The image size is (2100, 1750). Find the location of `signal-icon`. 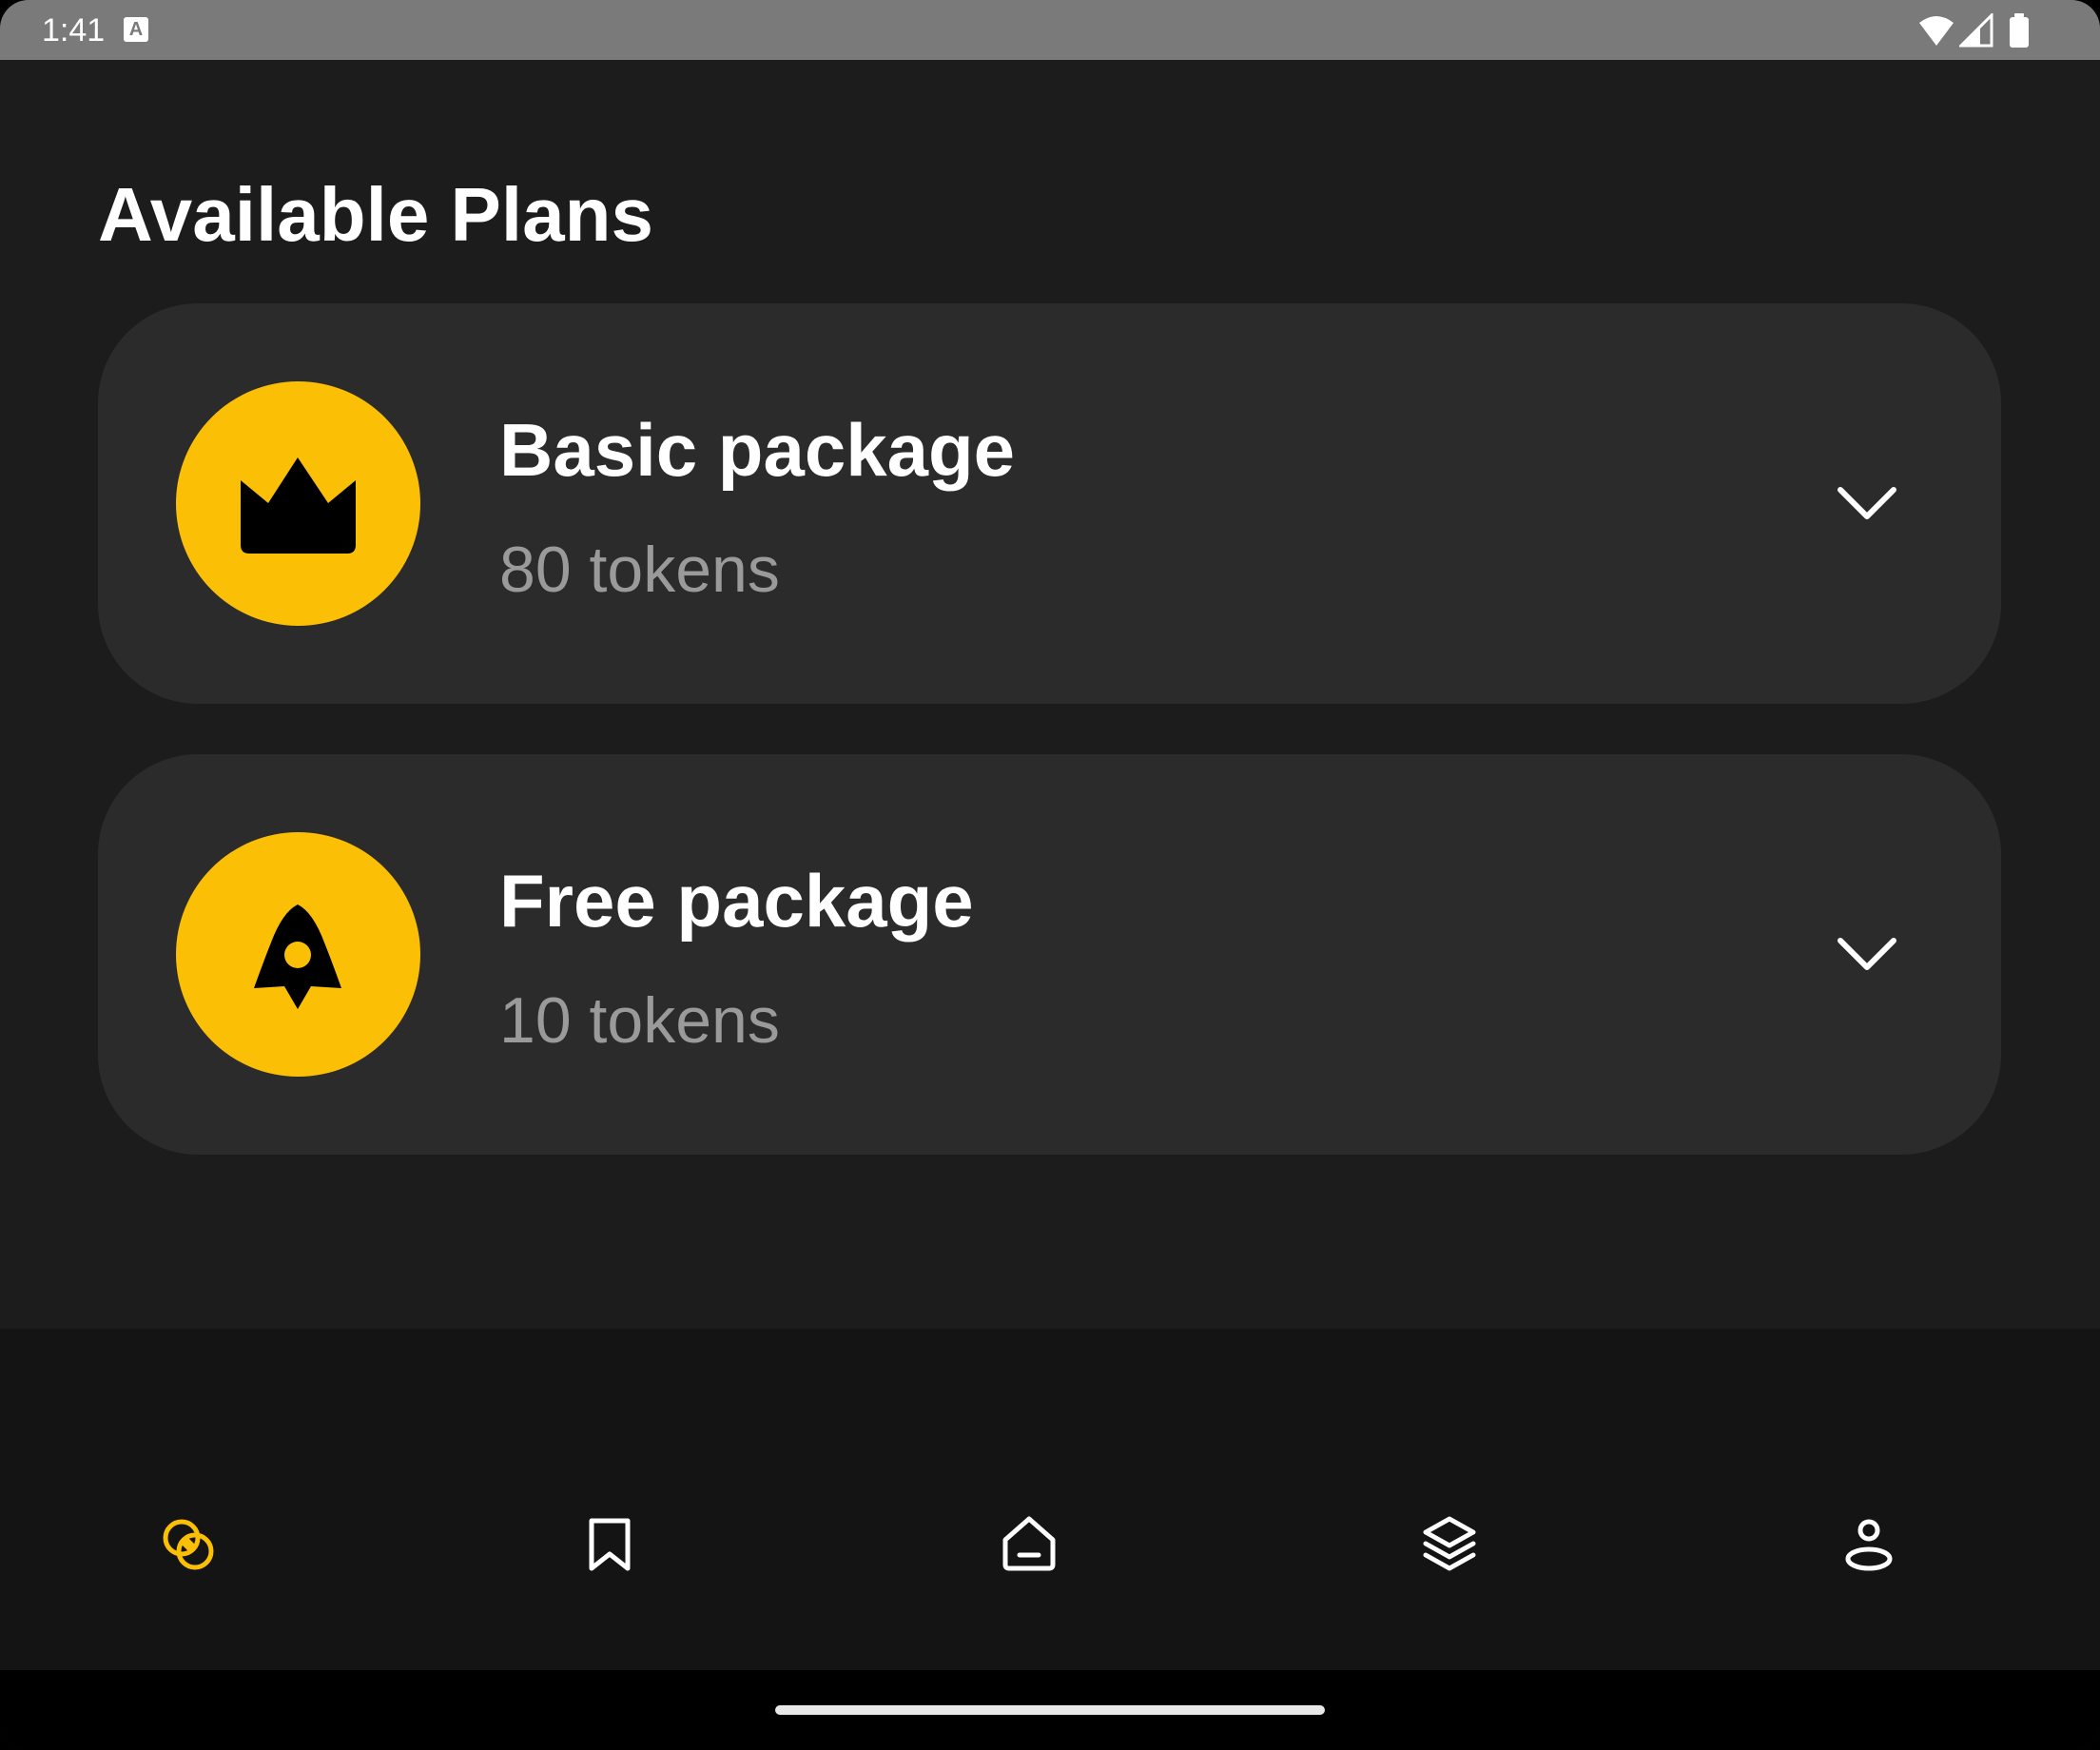

signal-icon is located at coordinates (1976, 30).